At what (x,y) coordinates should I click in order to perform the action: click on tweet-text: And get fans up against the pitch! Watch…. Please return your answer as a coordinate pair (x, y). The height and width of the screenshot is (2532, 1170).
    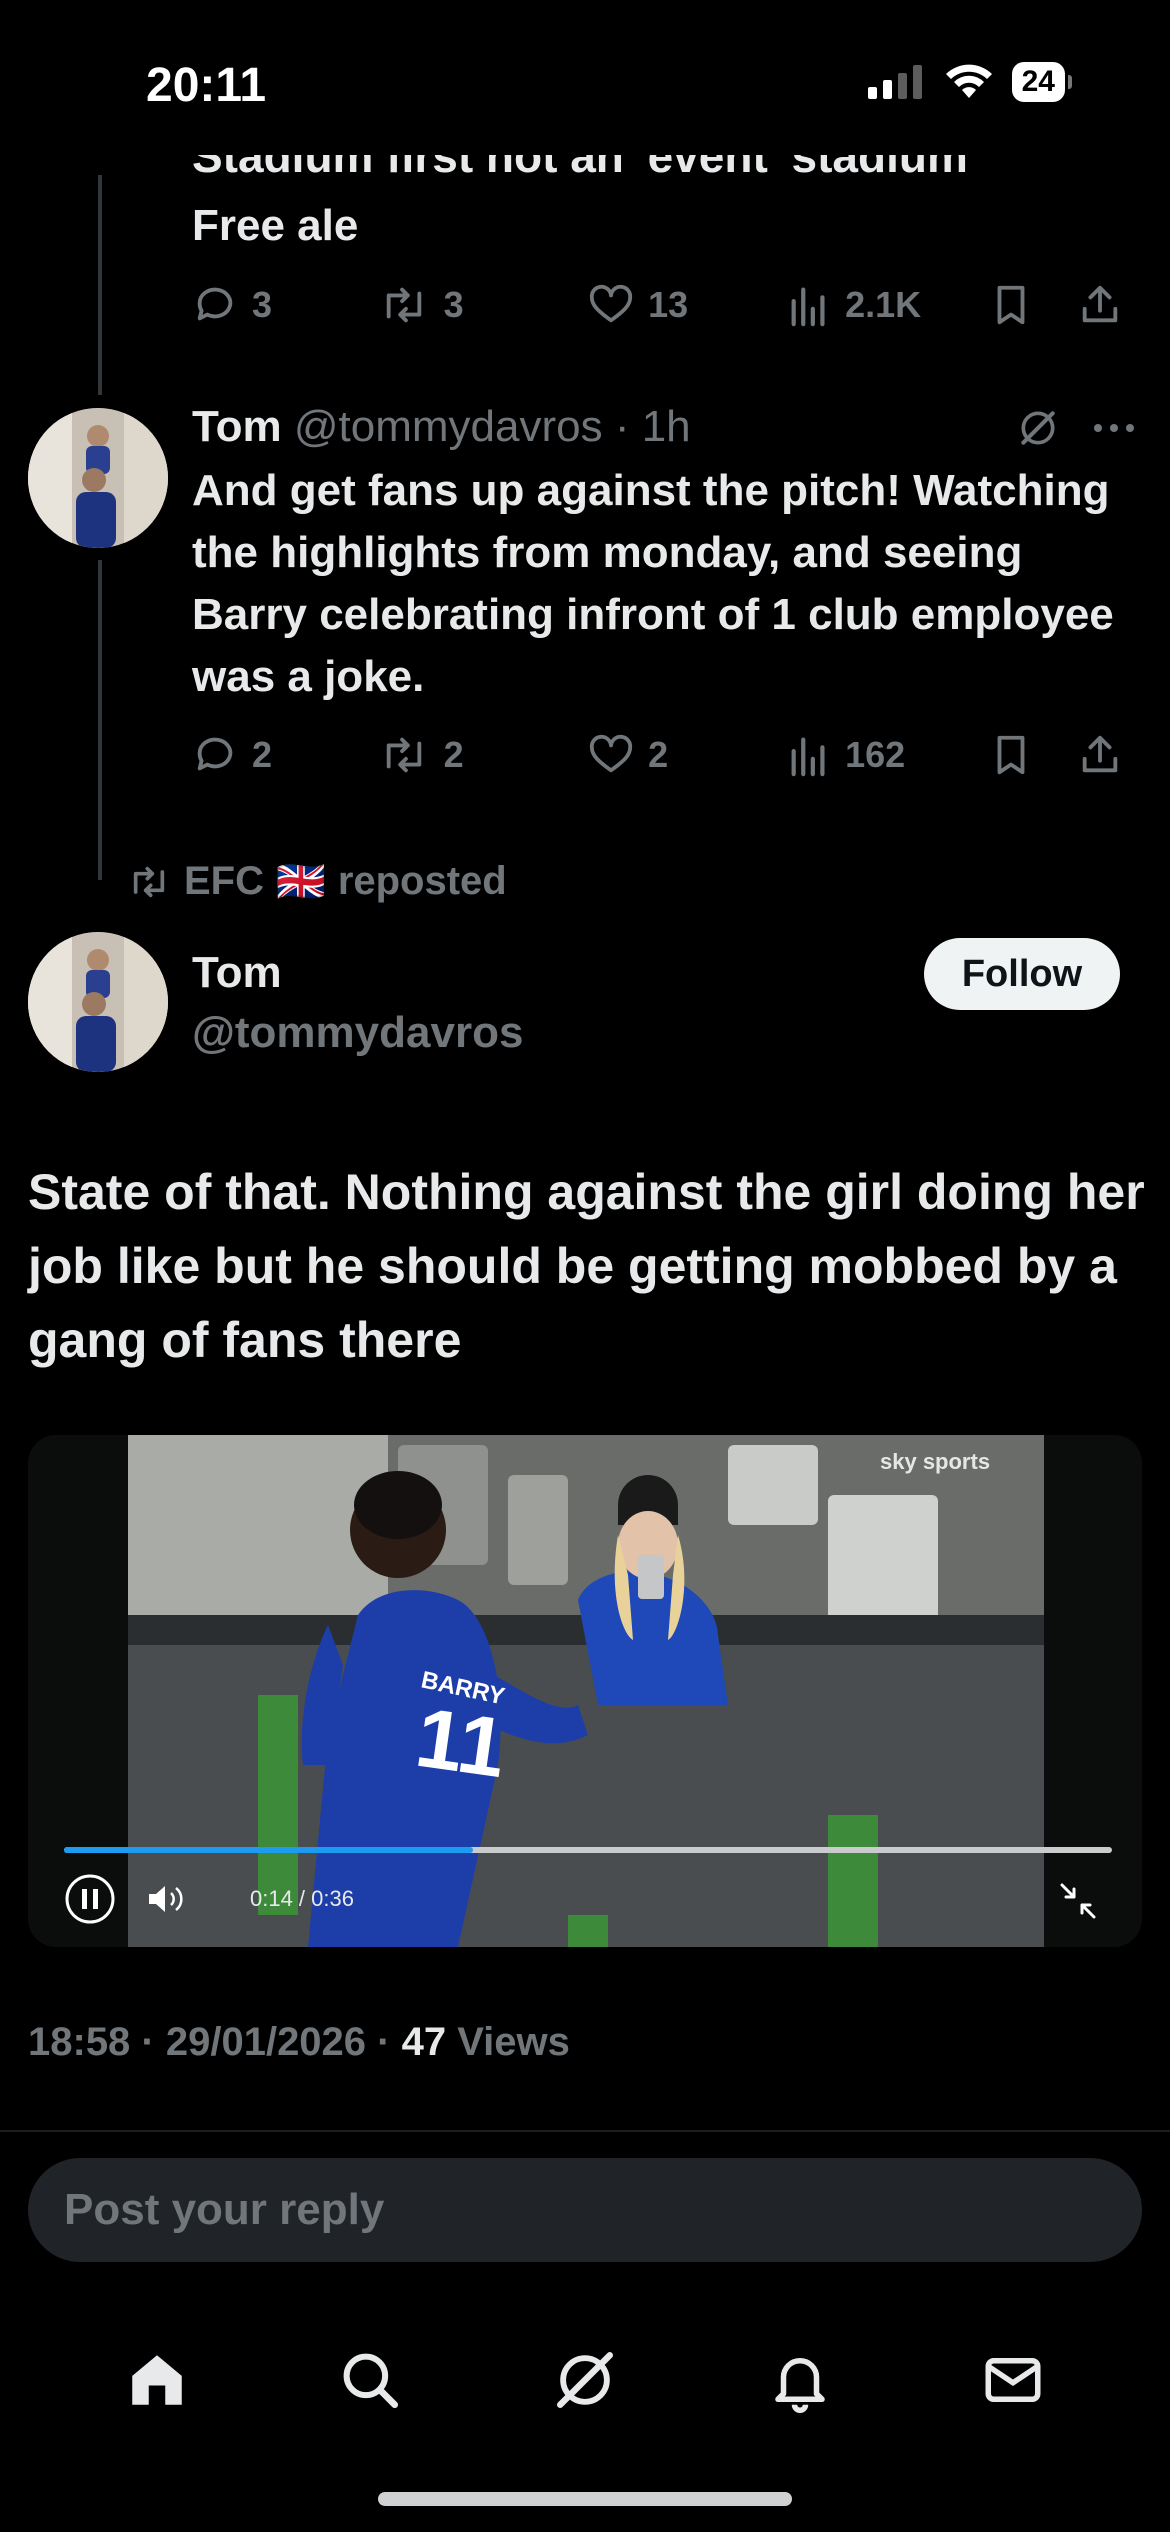
    Looking at the image, I should click on (653, 583).